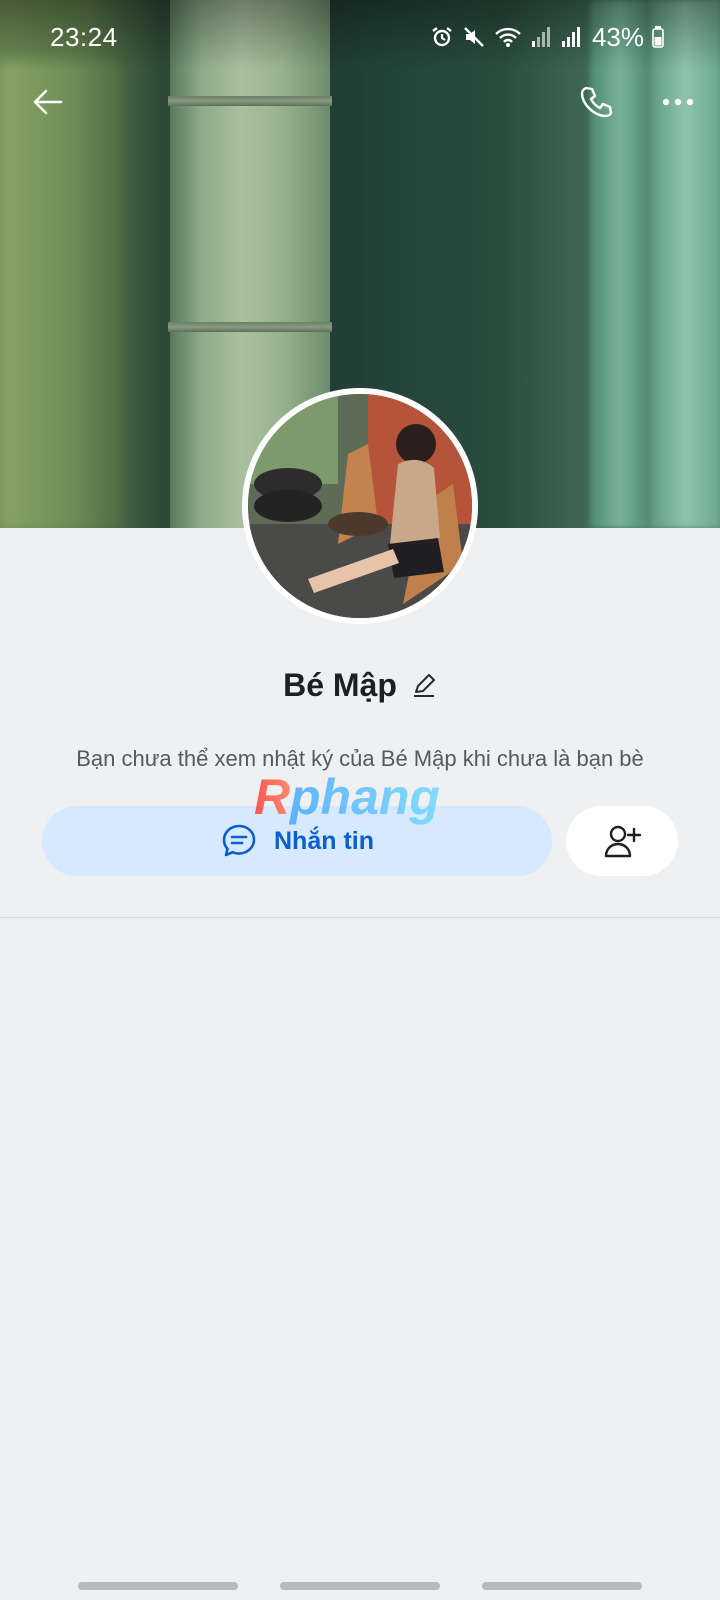 This screenshot has width=720, height=1600. I want to click on avatar, so click(360, 506).